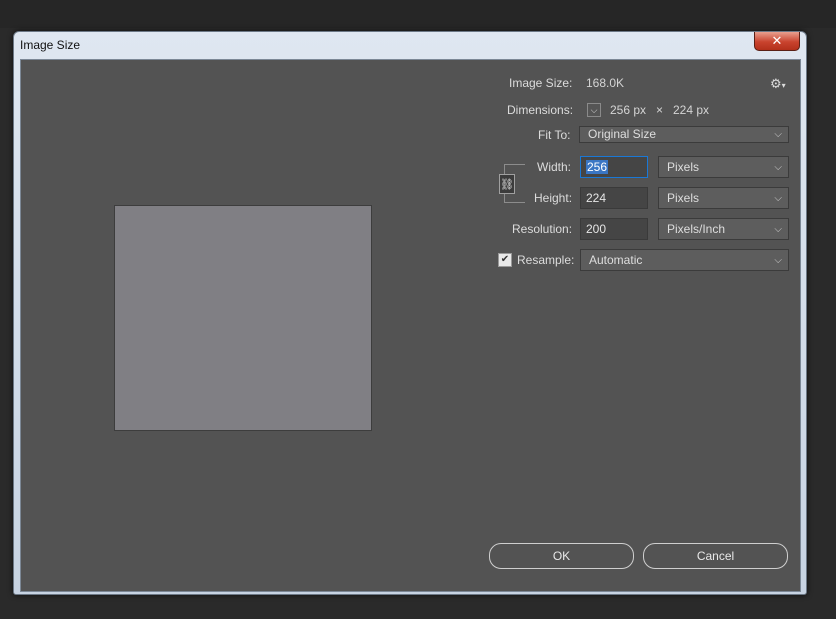  What do you see at coordinates (684, 260) in the screenshot?
I see `resample-select: Automatic ⌵` at bounding box center [684, 260].